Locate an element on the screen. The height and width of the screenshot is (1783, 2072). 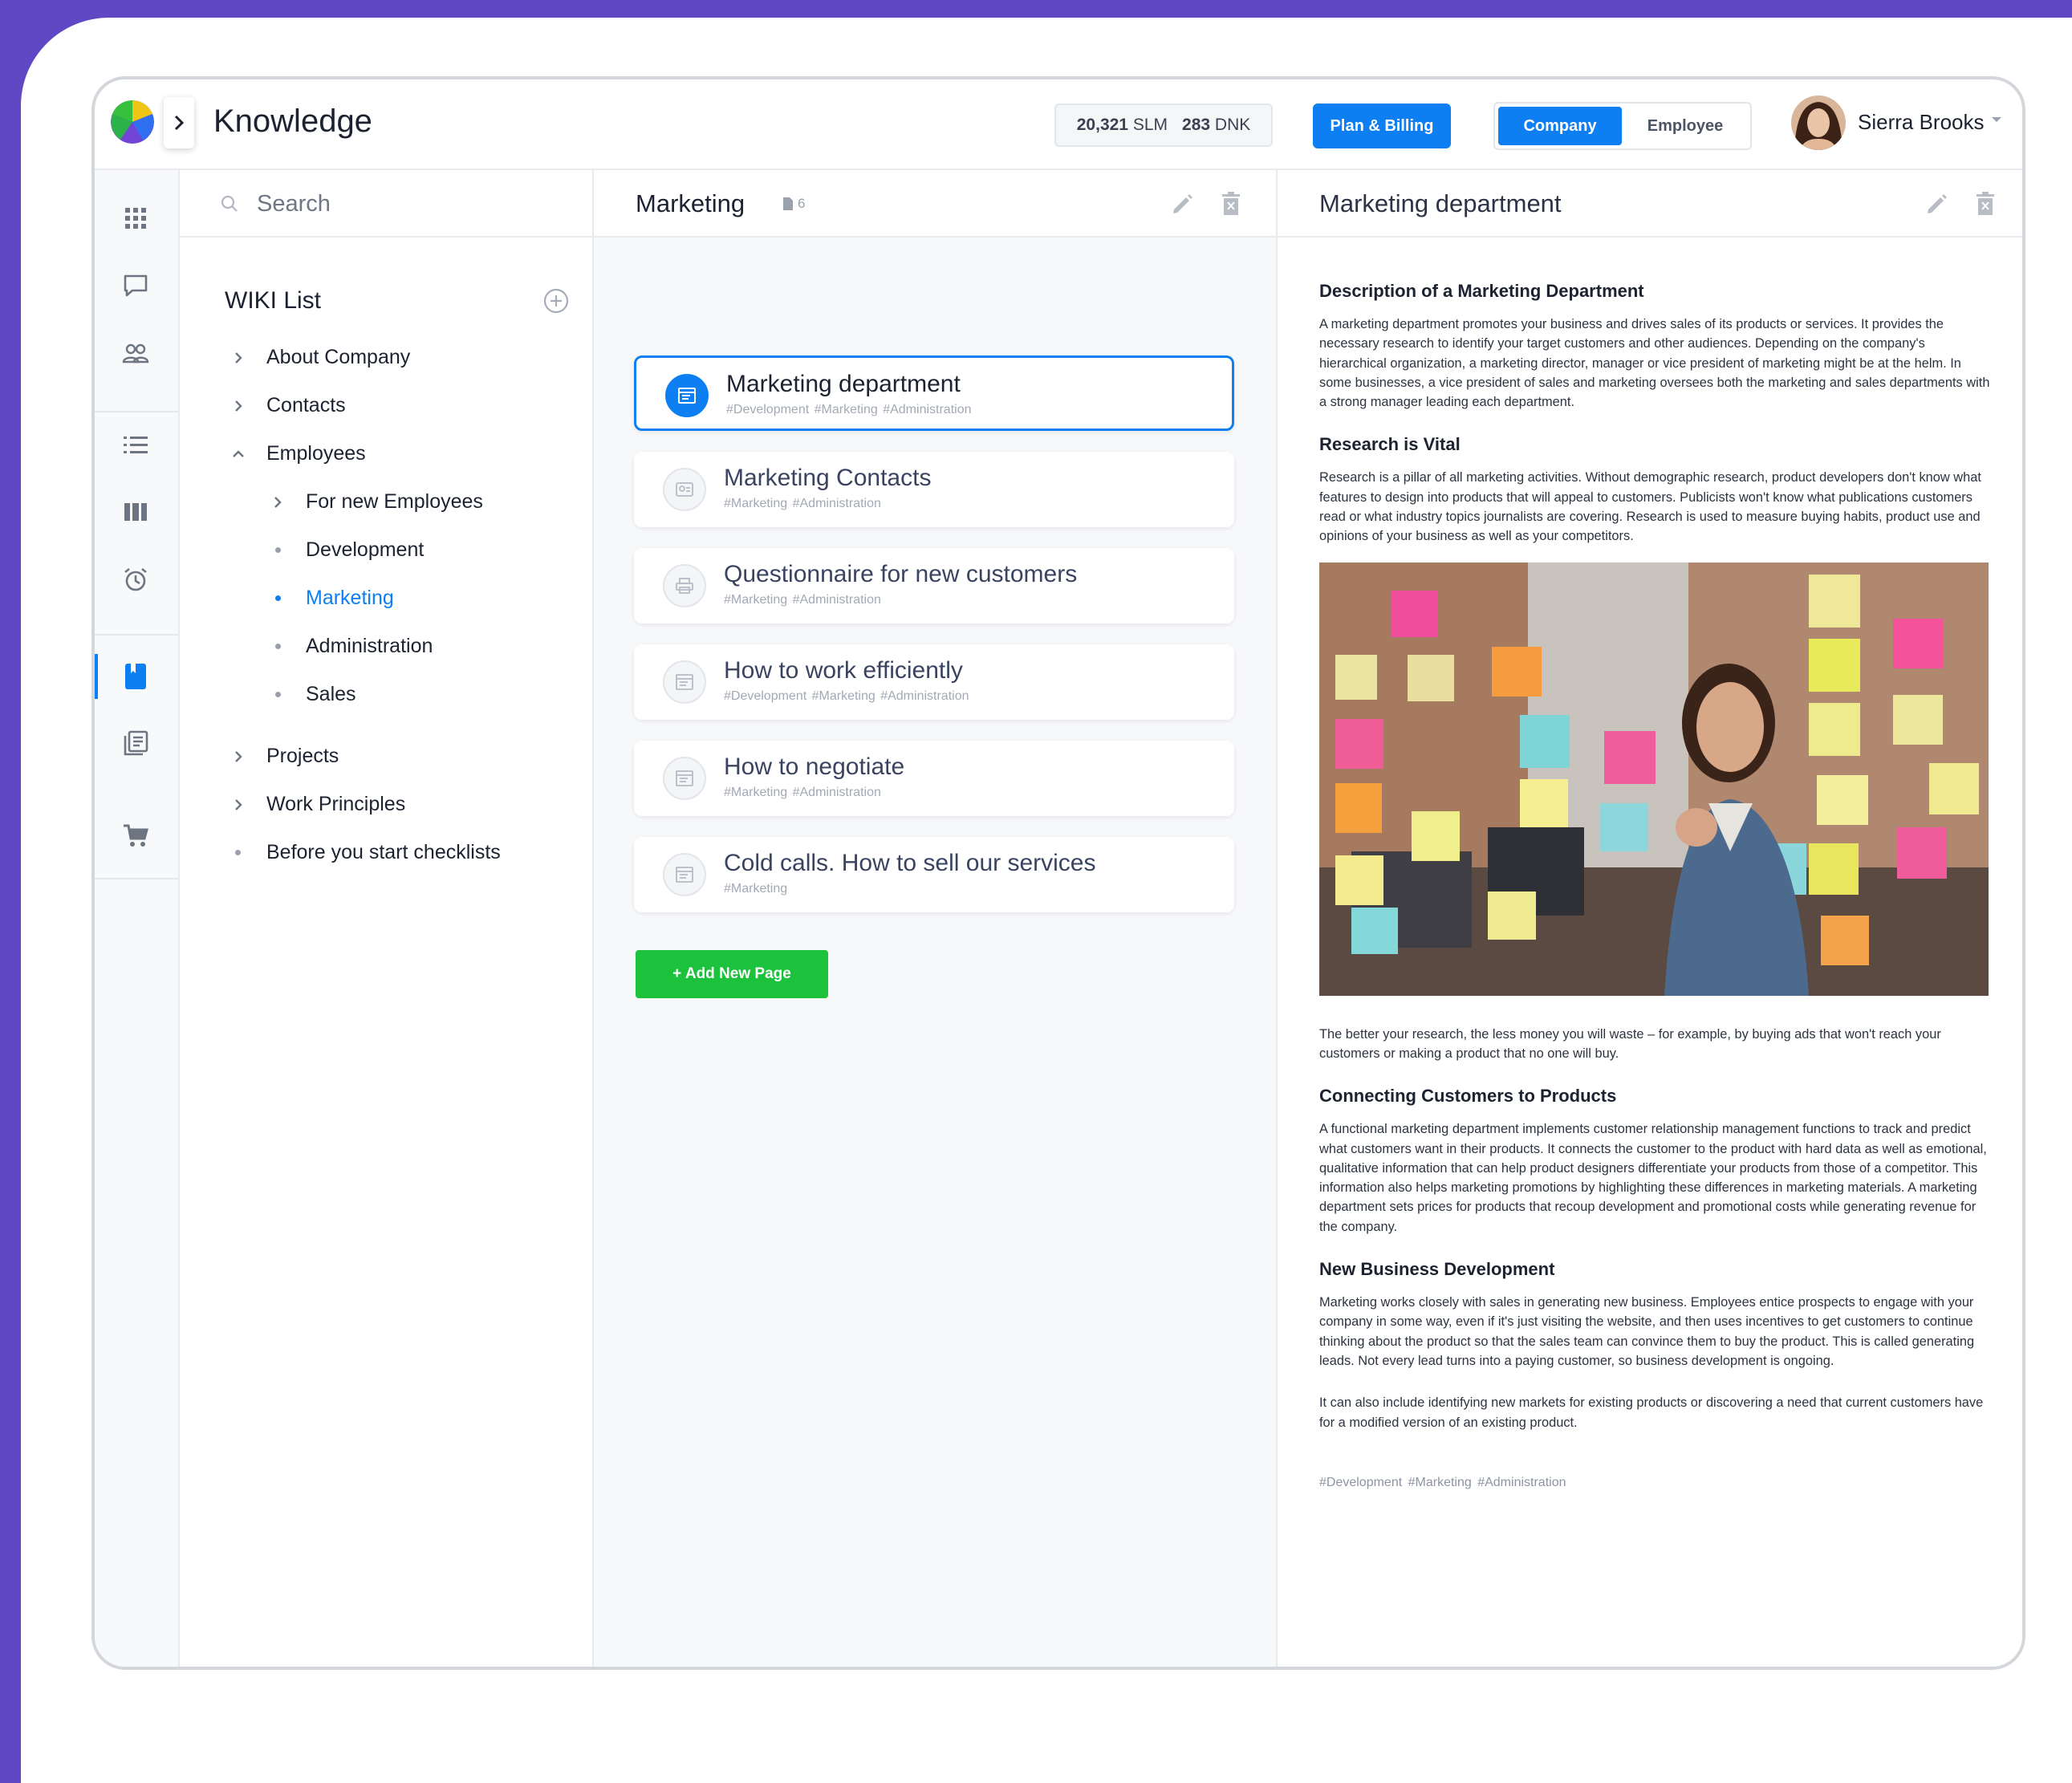
company-employee-toggle: Company Employee is located at coordinates (1622, 126).